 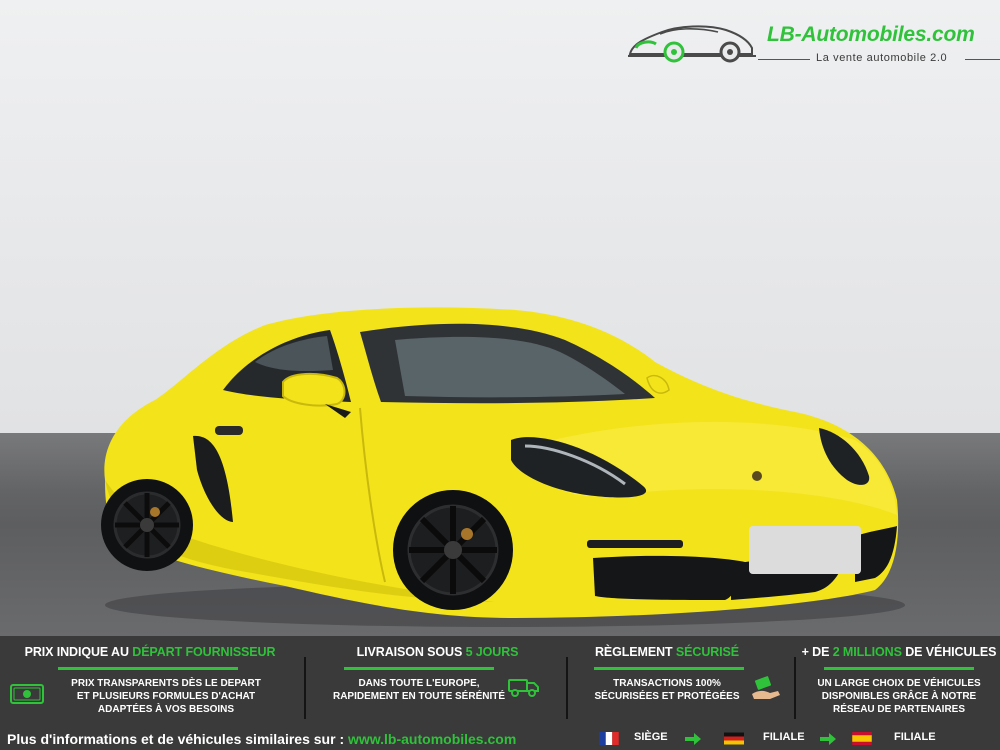 What do you see at coordinates (766, 687) in the screenshot?
I see `secure-payment-icon` at bounding box center [766, 687].